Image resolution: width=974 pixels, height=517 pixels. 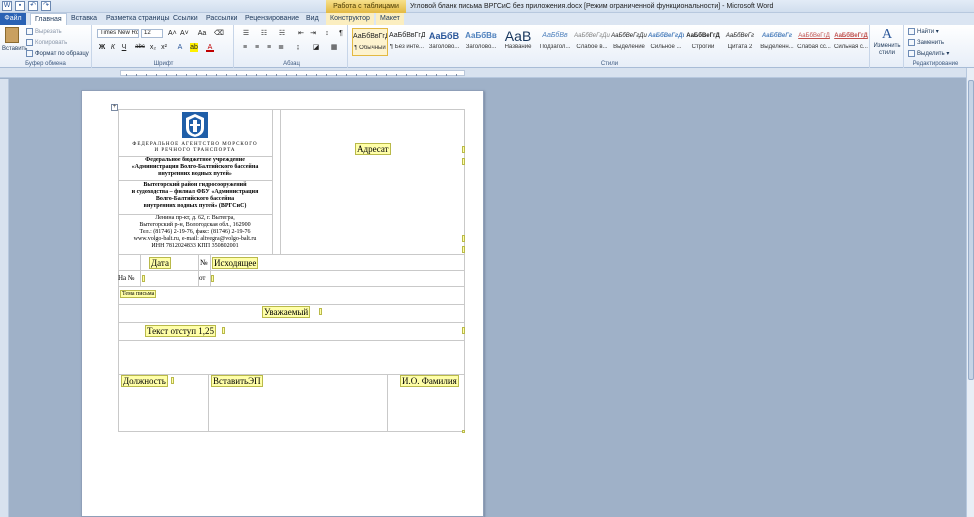 What do you see at coordinates (313, 33) in the screenshot?
I see `increase-indent-icon: ⇥` at bounding box center [313, 33].